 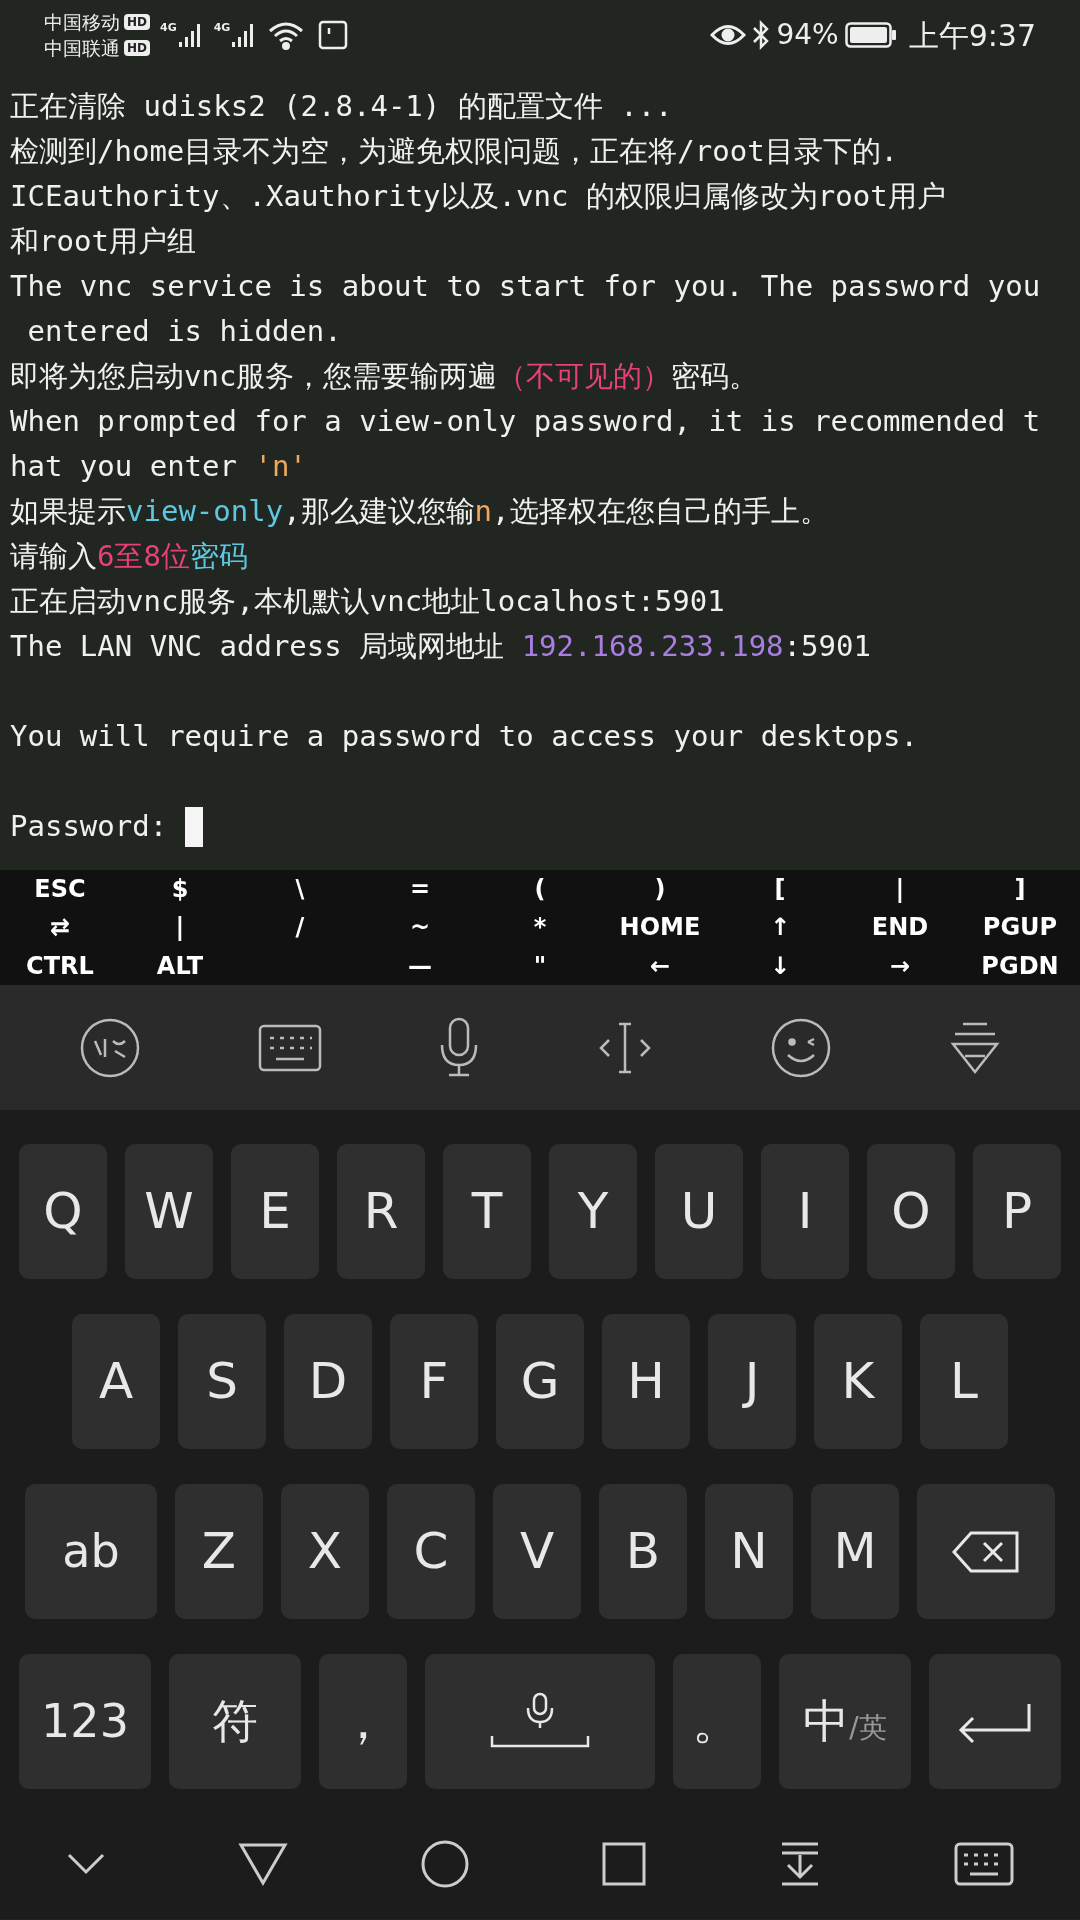 I want to click on home-icon, so click(x=445, y=1864).